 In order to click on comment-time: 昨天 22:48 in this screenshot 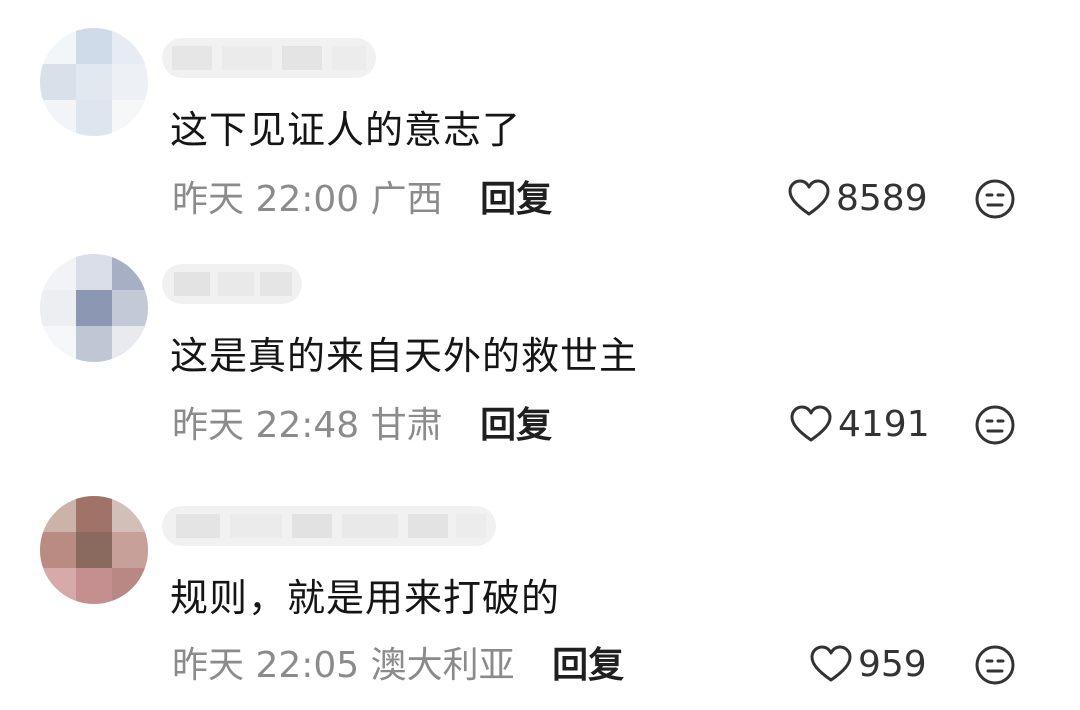, I will do `click(266, 425)`.